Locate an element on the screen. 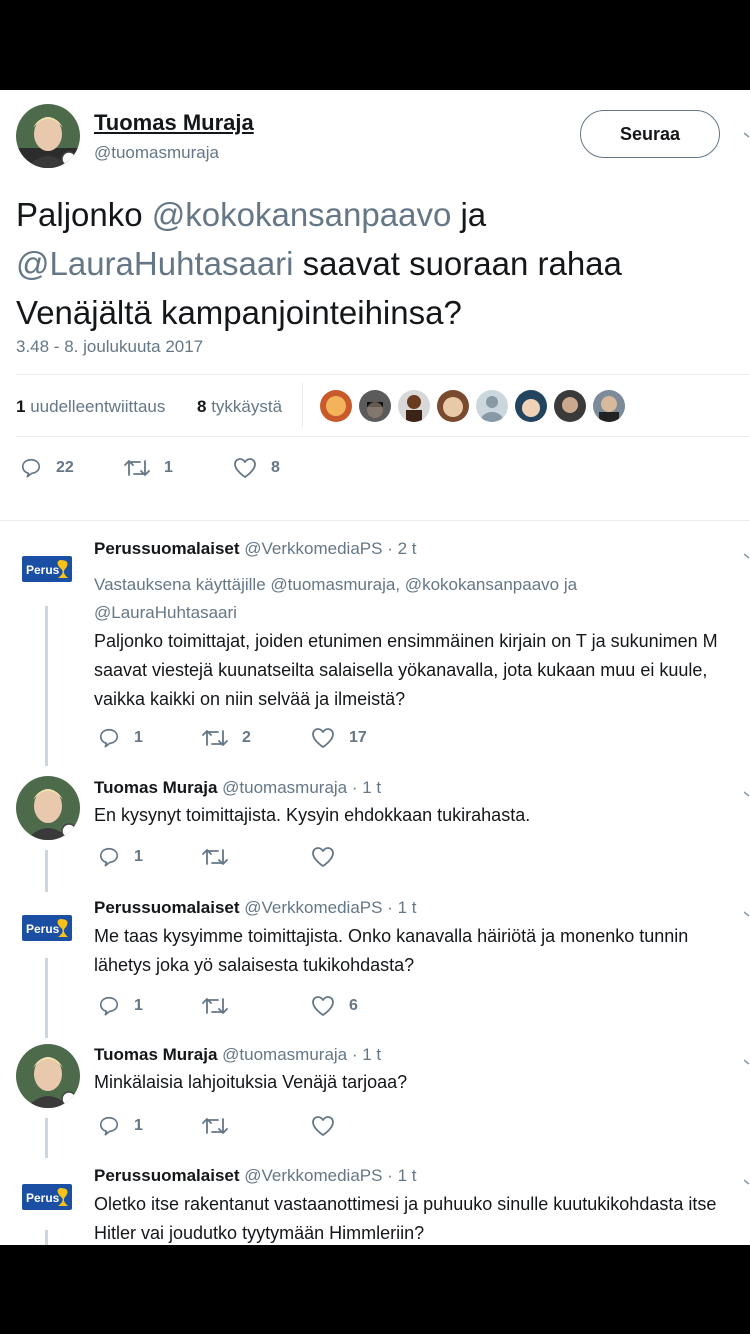 Image resolution: width=750 pixels, height=1334 pixels. mention-link: @LauraHuhtasaari is located at coordinates (155, 263).